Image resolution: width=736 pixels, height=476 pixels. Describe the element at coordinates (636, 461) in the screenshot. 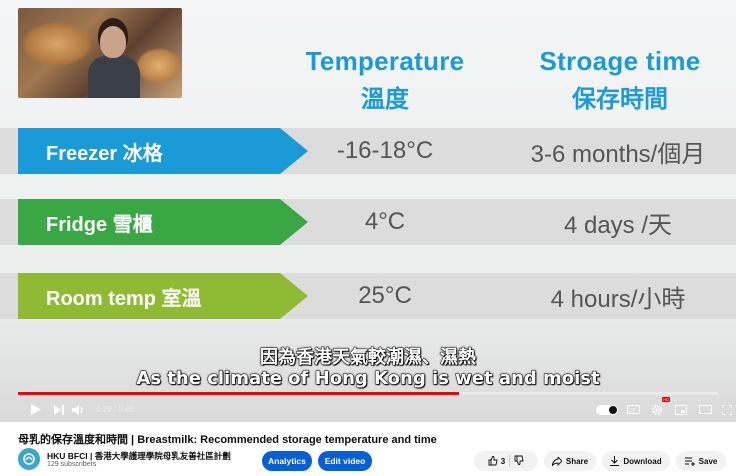

I see `download-button: Download` at that location.